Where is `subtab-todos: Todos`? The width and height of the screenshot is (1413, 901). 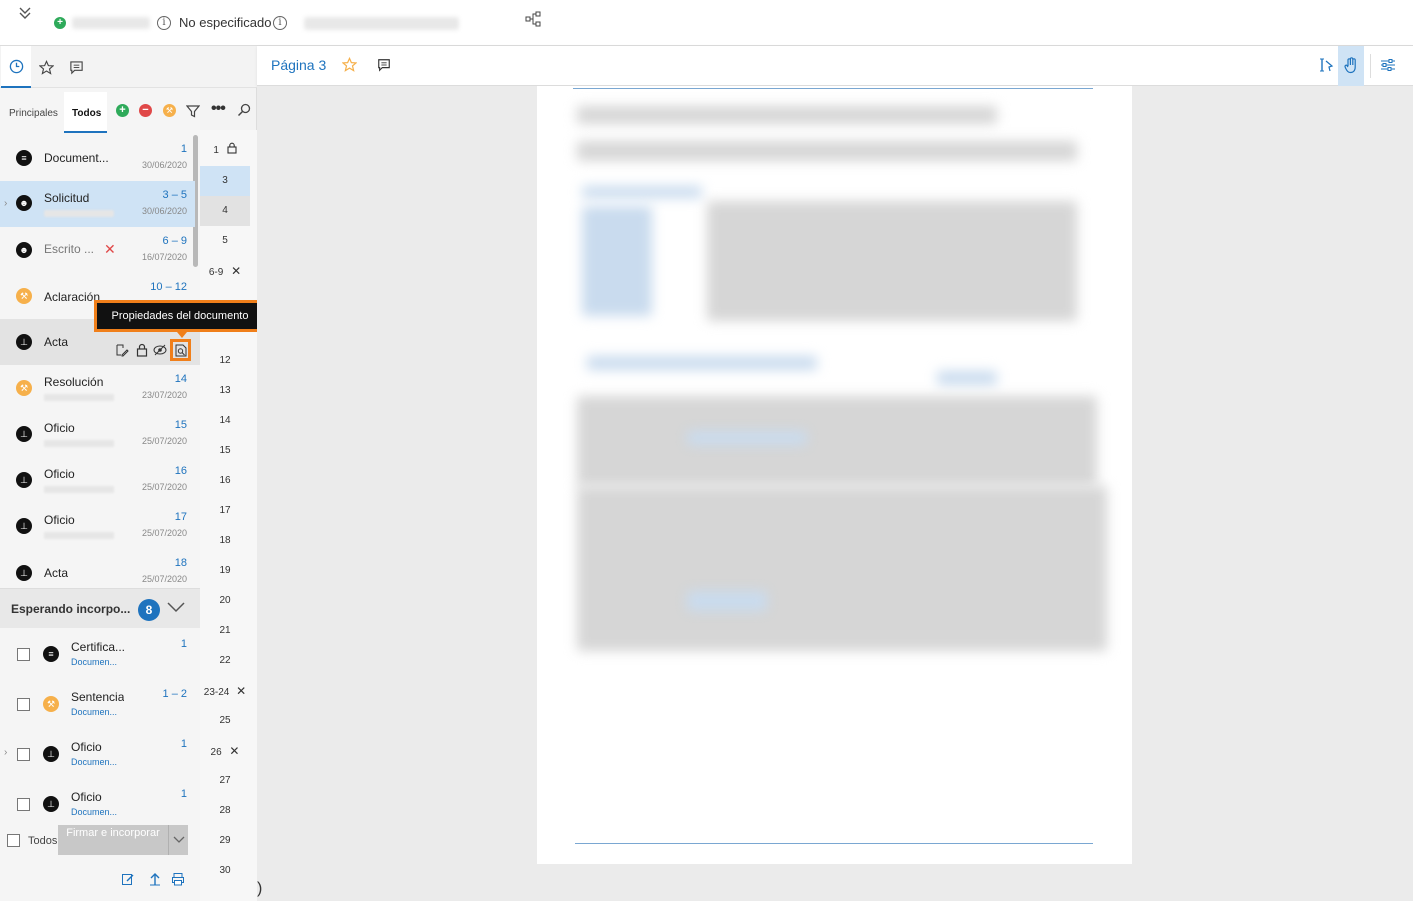
subtab-todos: Todos is located at coordinates (86, 113).